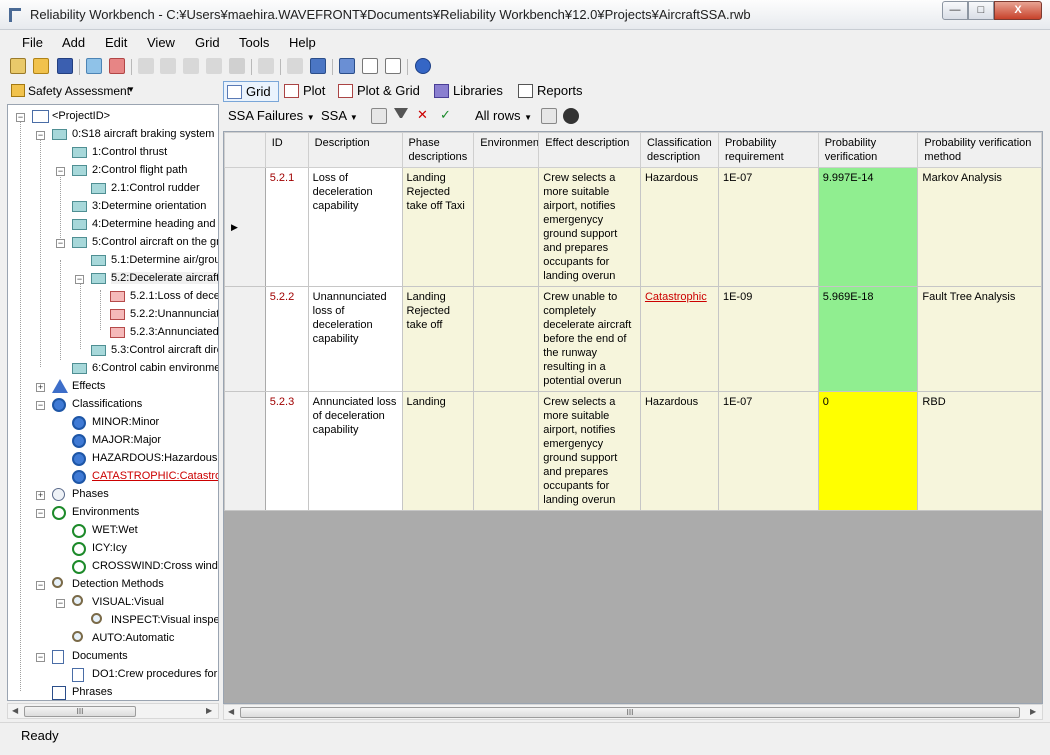  What do you see at coordinates (379, 116) in the screenshot?
I see `grid-settings-icon` at bounding box center [379, 116].